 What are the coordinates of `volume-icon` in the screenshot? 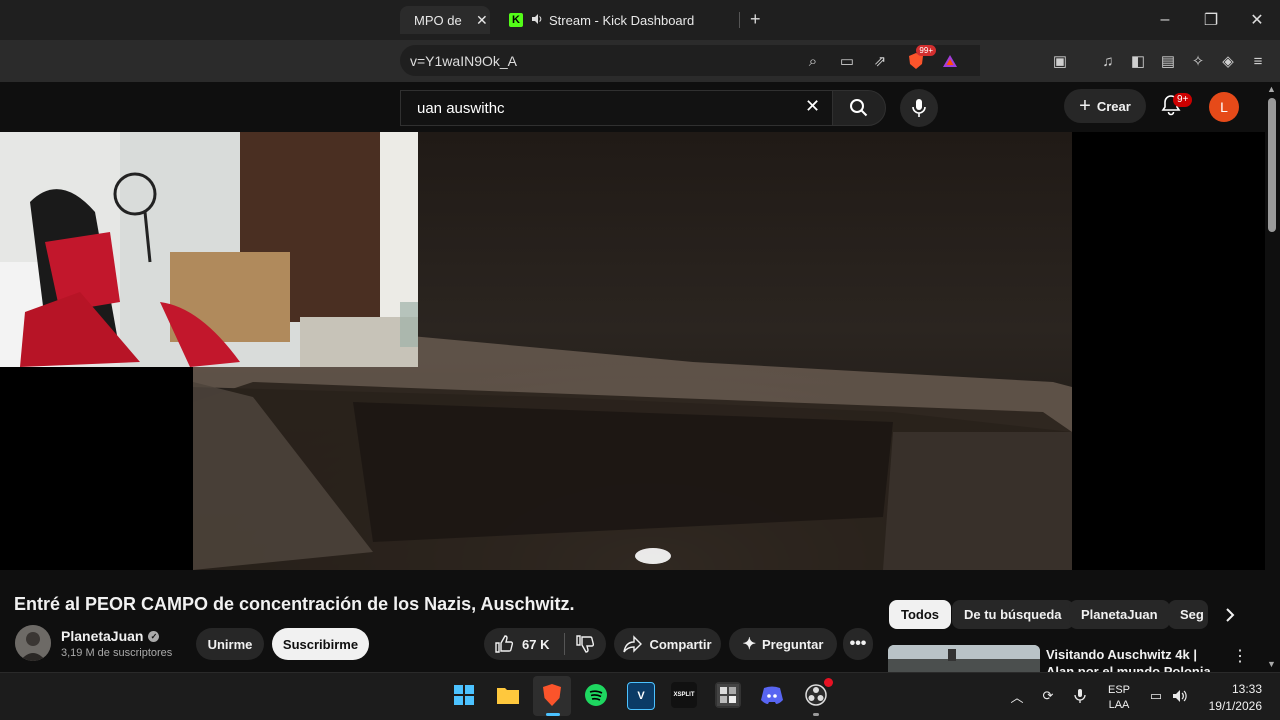 It's located at (1180, 696).